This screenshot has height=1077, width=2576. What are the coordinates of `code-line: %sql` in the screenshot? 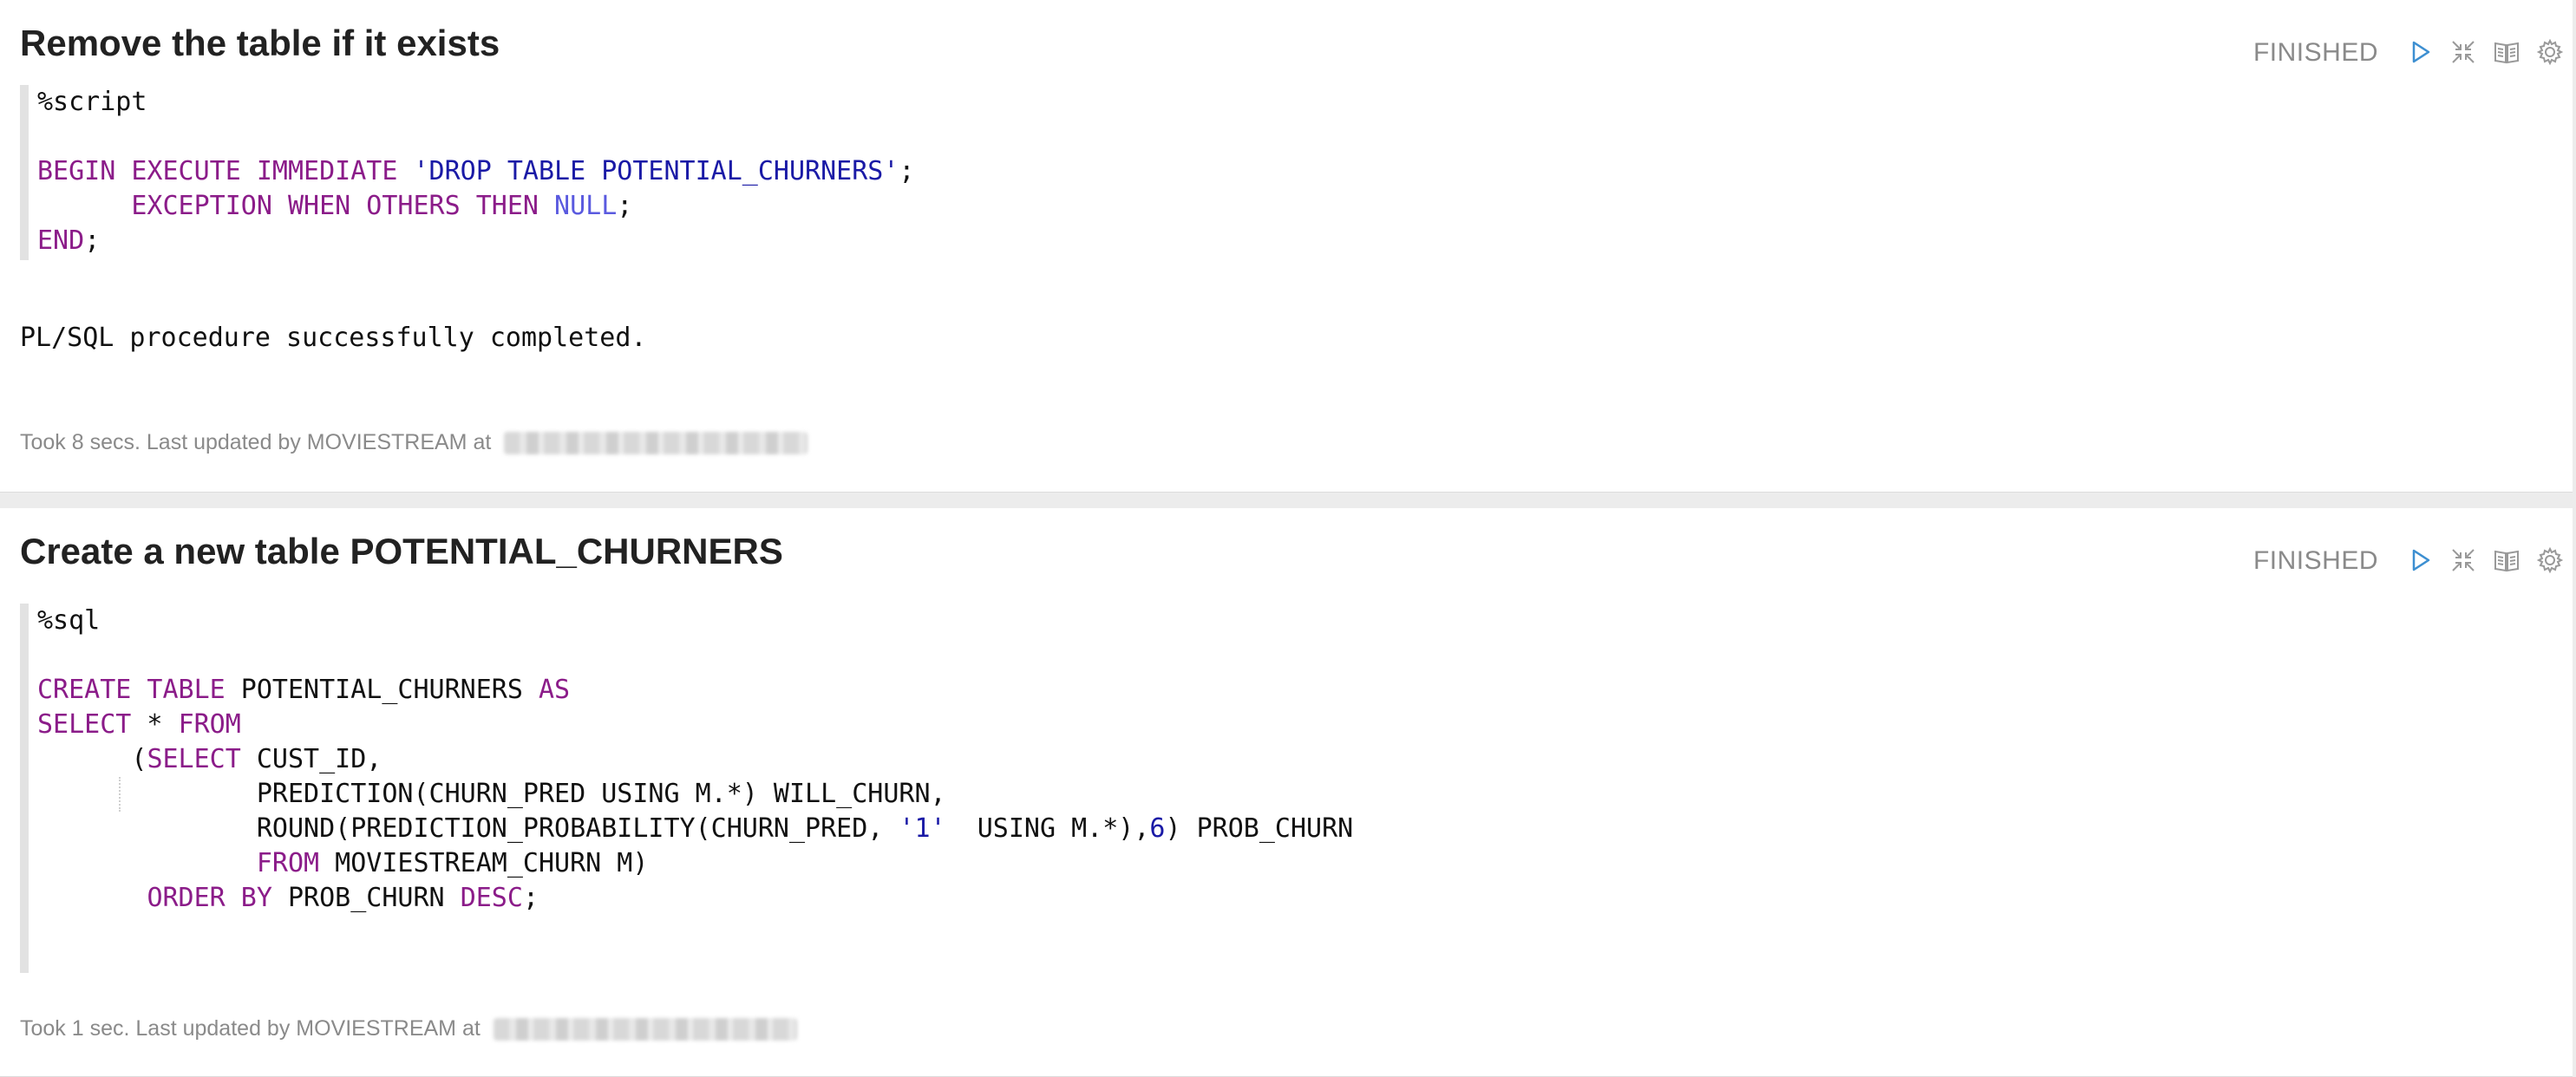 It's located at (69, 620).